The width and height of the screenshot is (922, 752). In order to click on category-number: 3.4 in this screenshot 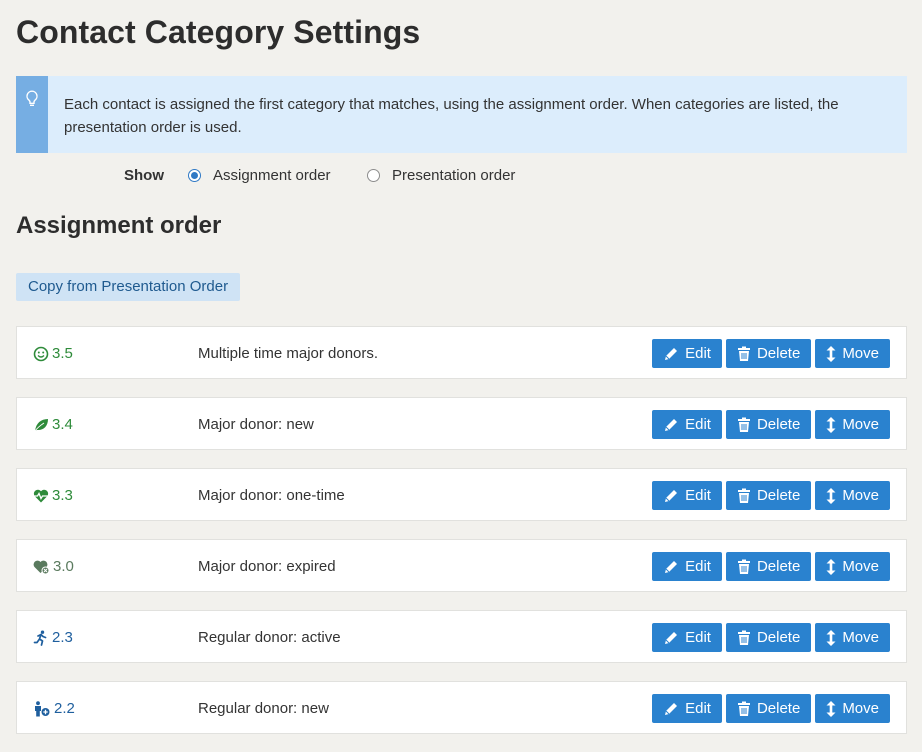, I will do `click(62, 424)`.